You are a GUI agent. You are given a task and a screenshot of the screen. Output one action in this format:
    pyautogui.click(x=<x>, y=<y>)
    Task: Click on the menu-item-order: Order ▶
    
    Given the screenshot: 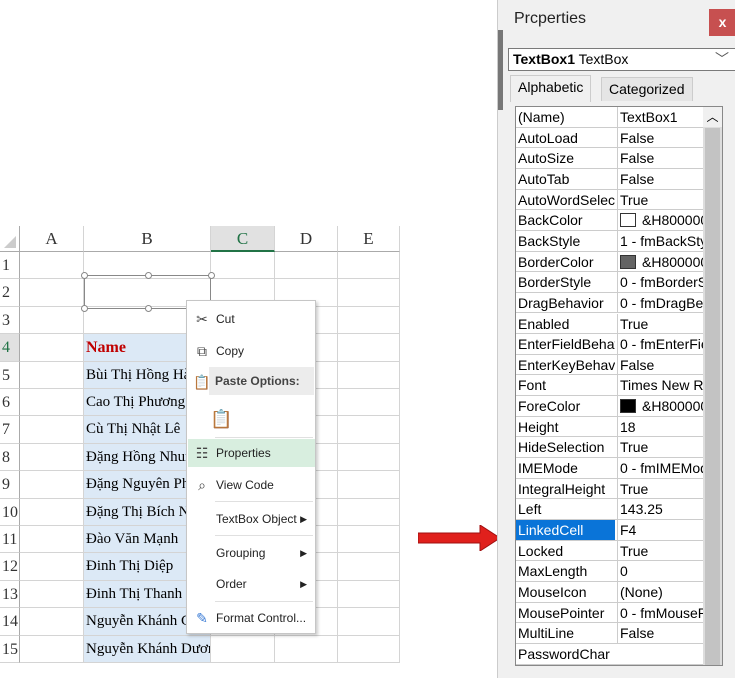 What is the action you would take?
    pyautogui.click(x=251, y=584)
    